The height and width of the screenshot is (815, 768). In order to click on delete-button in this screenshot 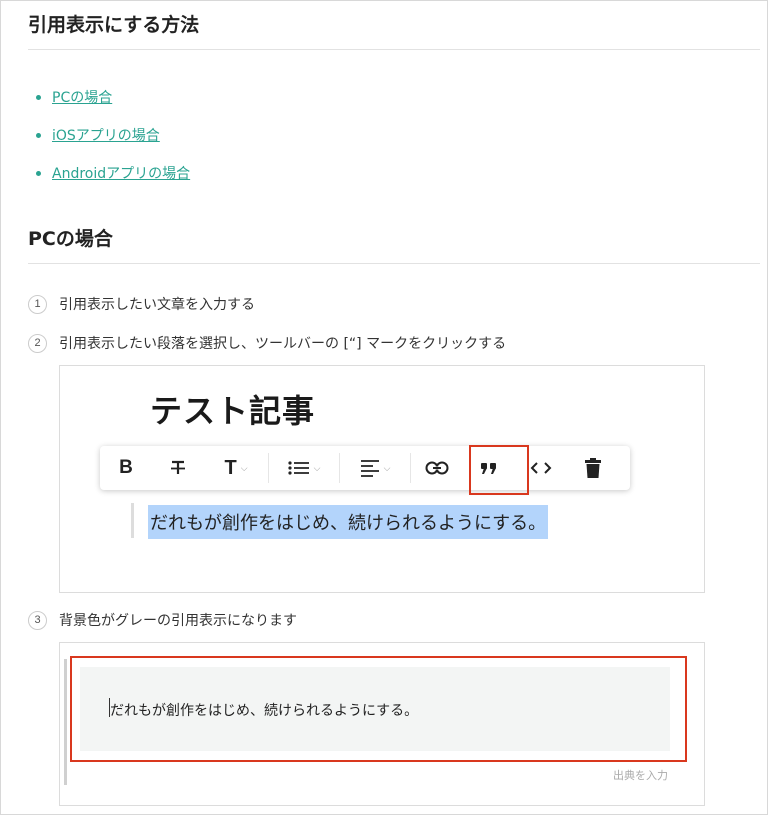, I will do `click(593, 468)`.